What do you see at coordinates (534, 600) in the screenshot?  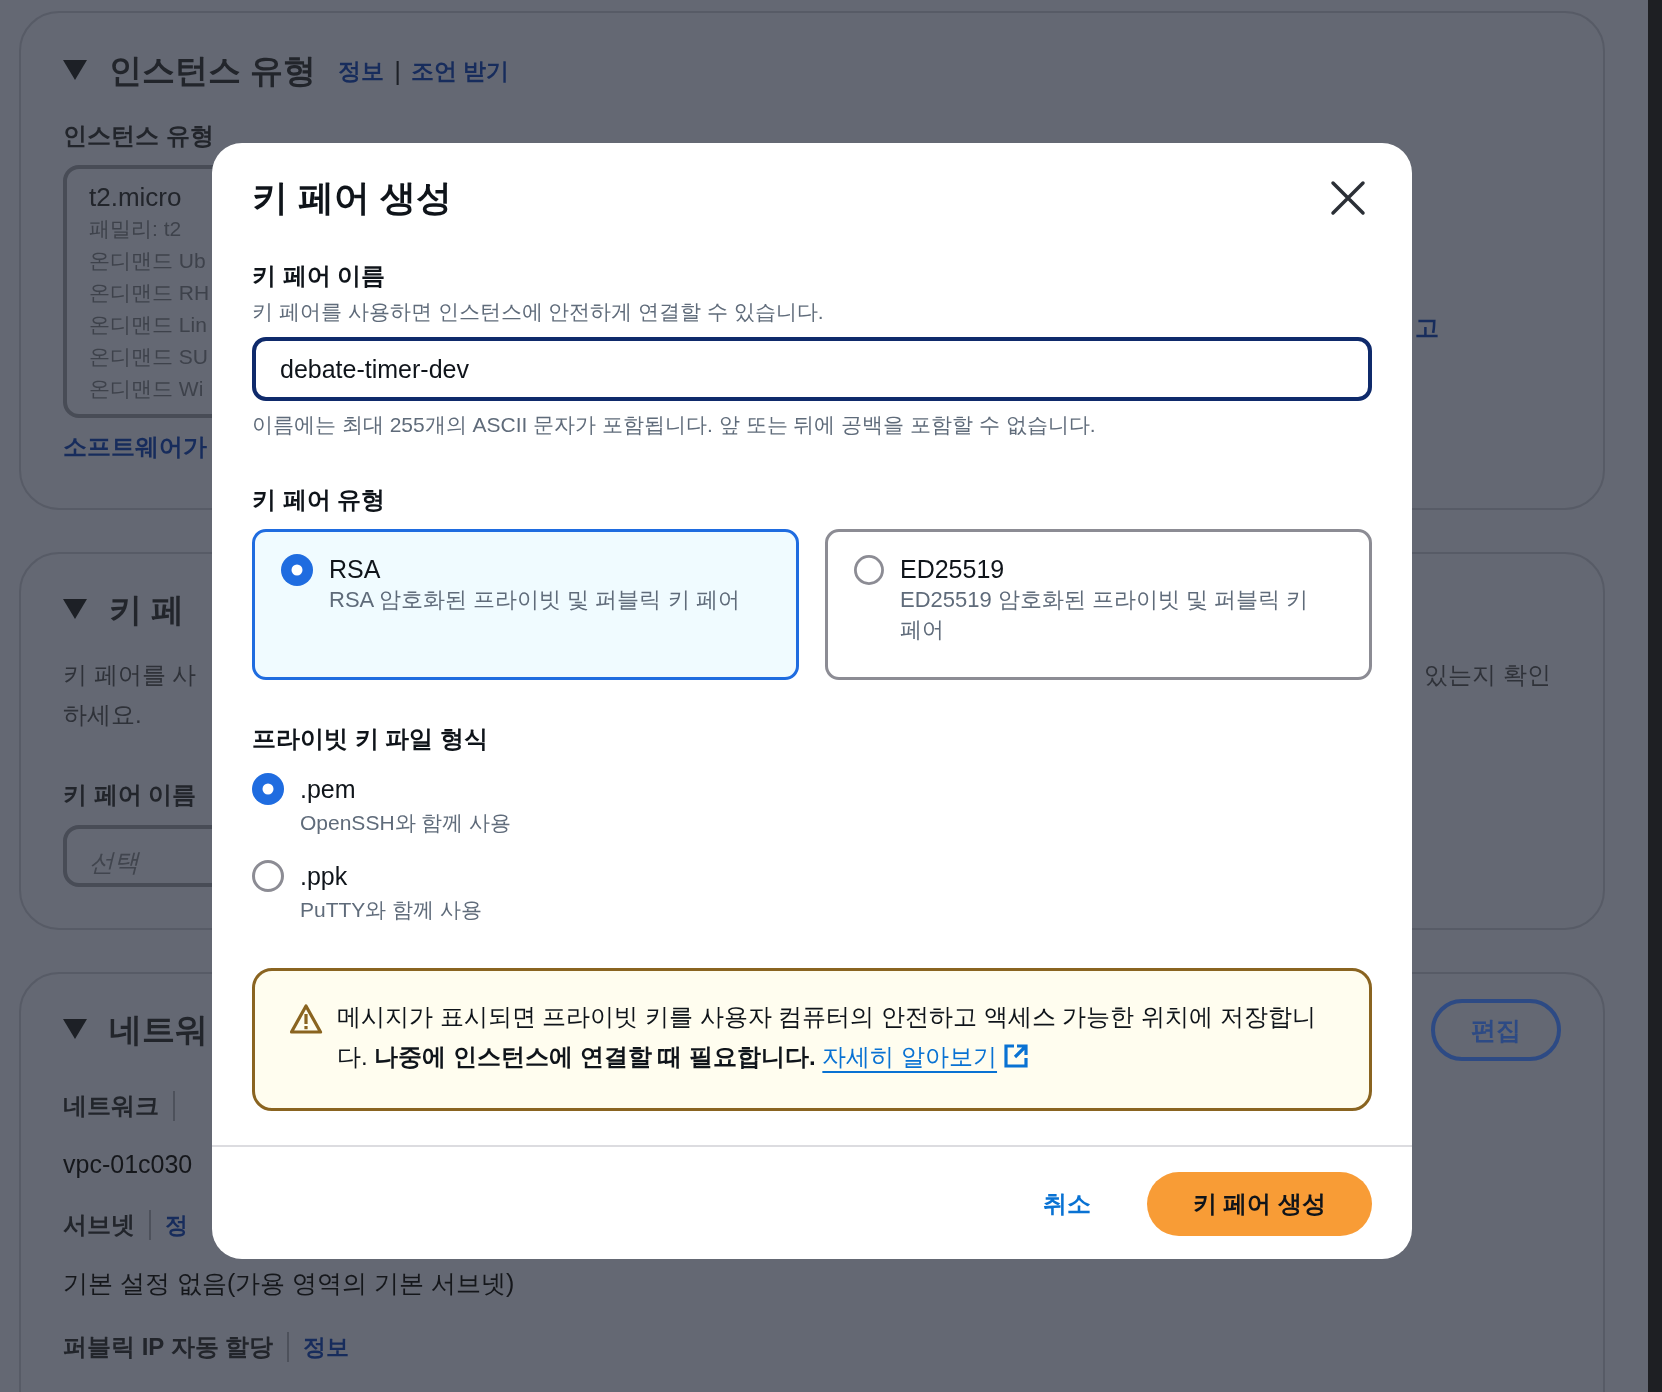 I see `option-description: RSA 암호화된 프라이빗 및 퍼블릭 키 페어` at bounding box center [534, 600].